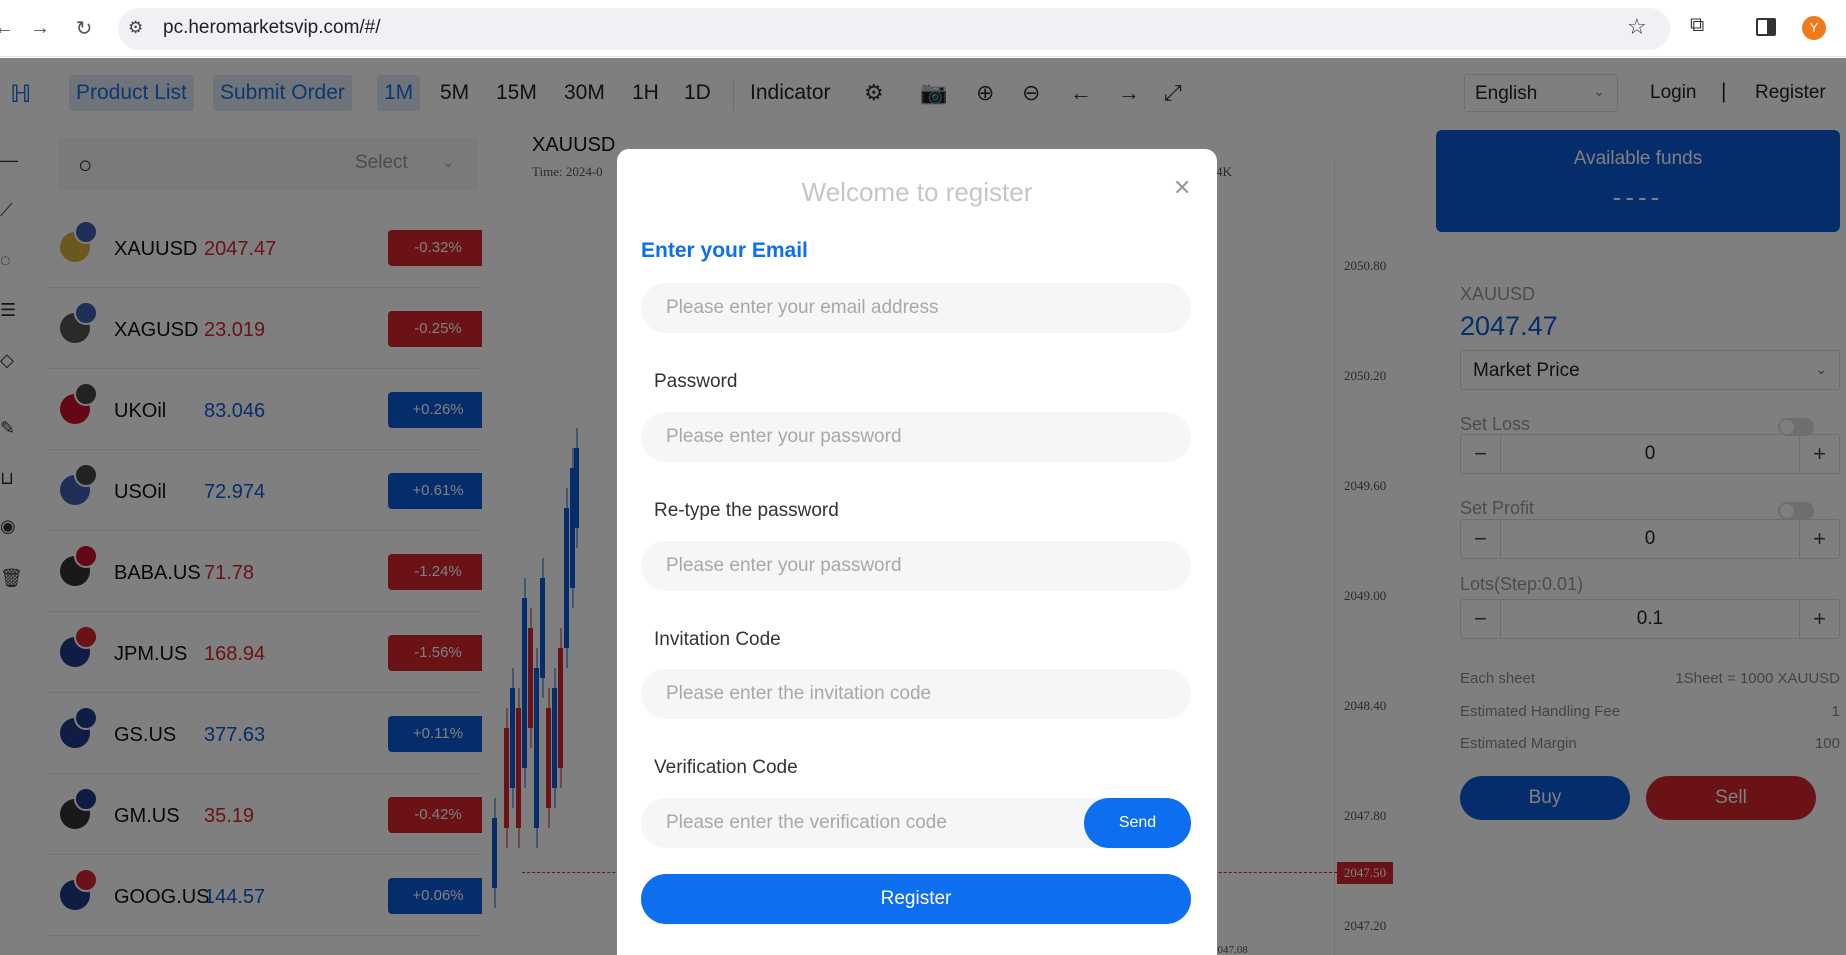 Image resolution: width=1846 pixels, height=955 pixels. Describe the element at coordinates (916, 437) in the screenshot. I see `password-field` at that location.